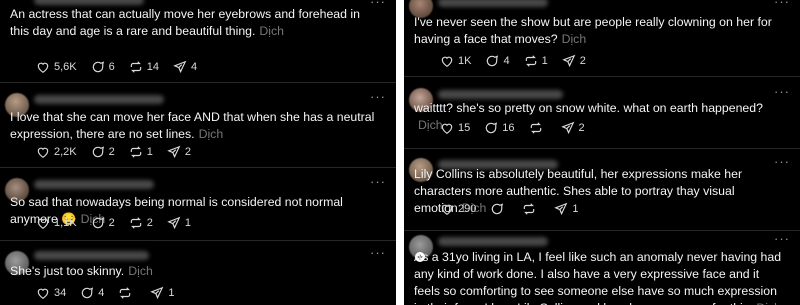 The image size is (800, 305). I want to click on like-button: 1,1K, so click(56, 223).